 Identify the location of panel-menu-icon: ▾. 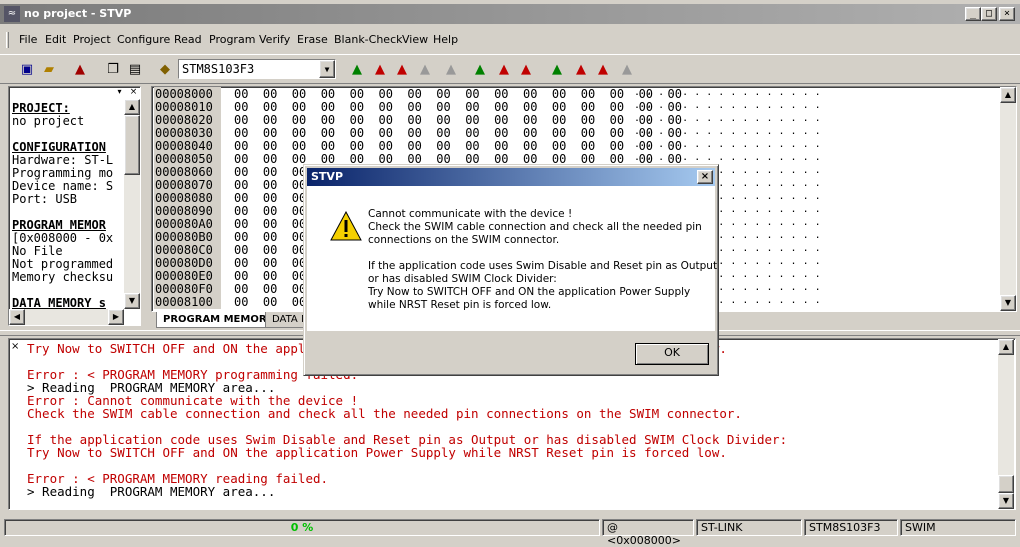
(119, 92).